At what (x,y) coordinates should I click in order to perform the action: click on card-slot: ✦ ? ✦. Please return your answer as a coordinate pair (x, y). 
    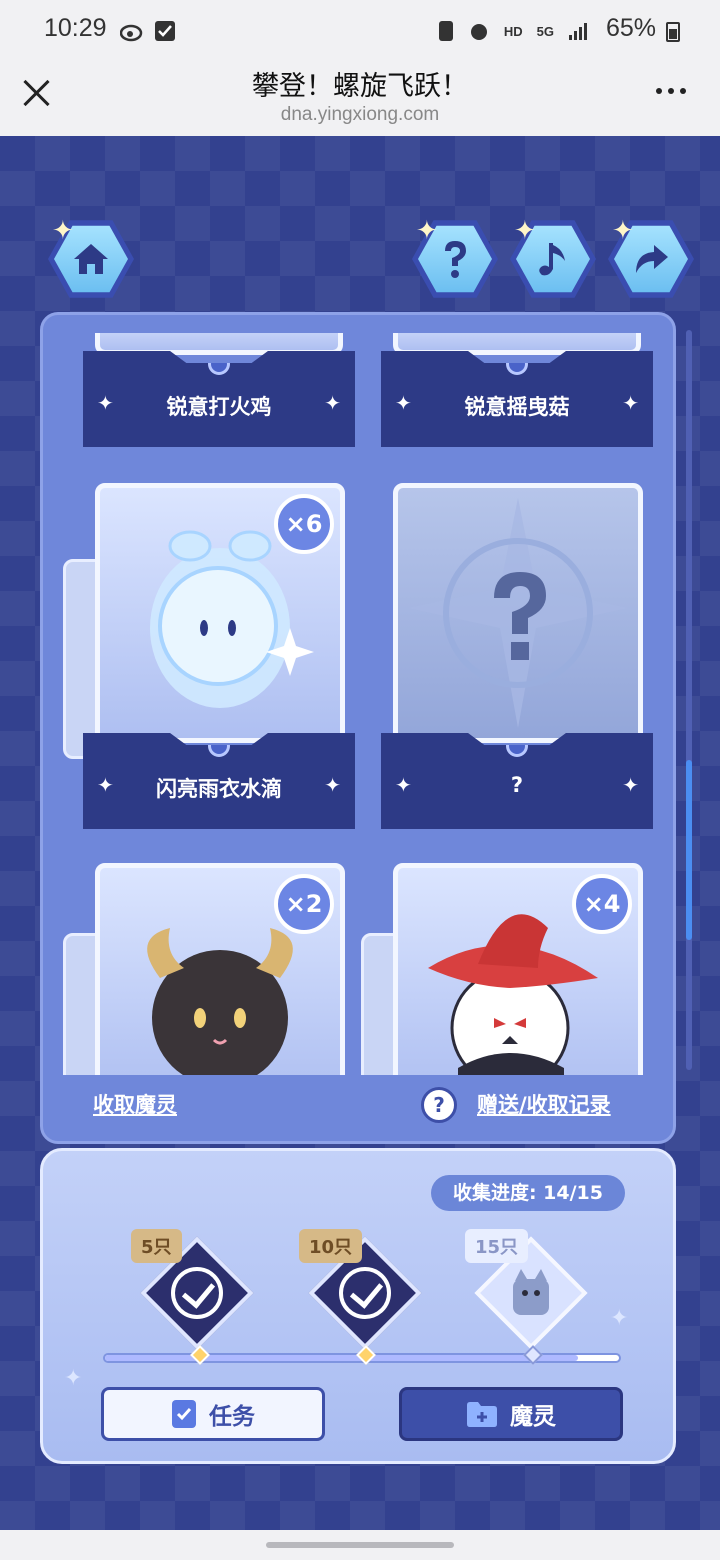
    Looking at the image, I should click on (517, 658).